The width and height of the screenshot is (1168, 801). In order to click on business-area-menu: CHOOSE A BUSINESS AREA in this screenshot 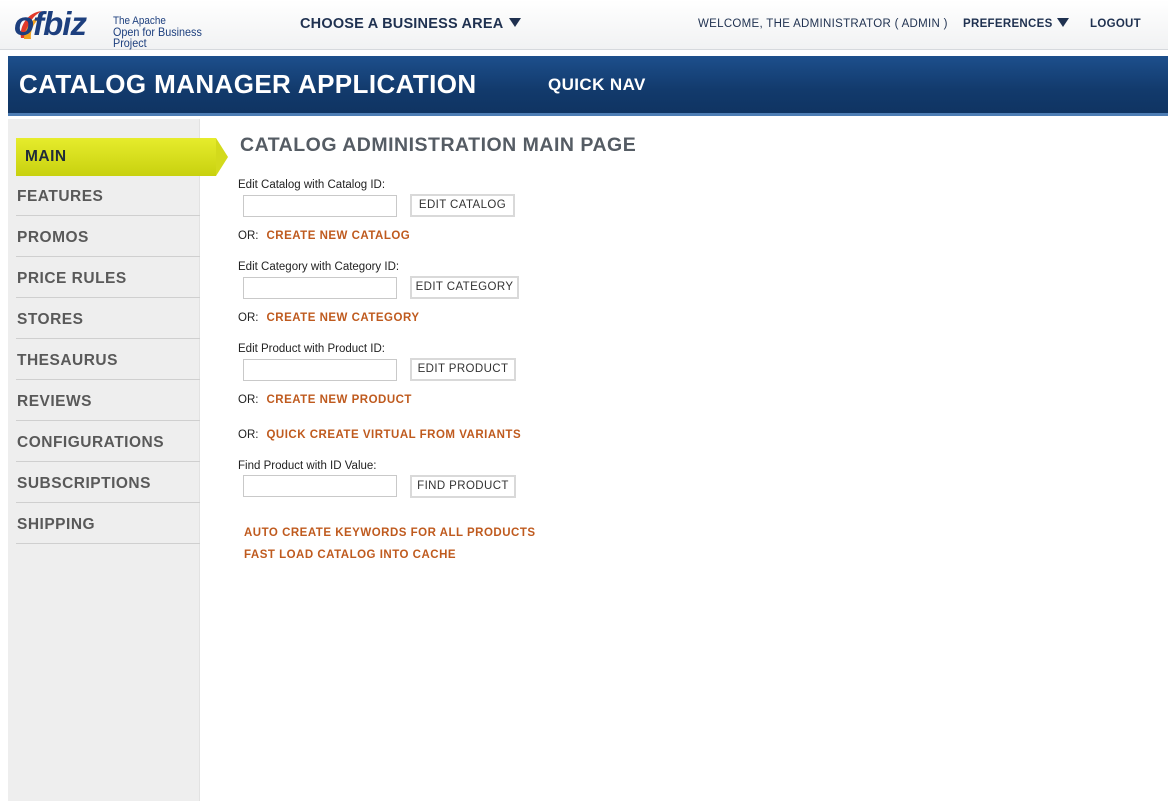, I will do `click(411, 24)`.